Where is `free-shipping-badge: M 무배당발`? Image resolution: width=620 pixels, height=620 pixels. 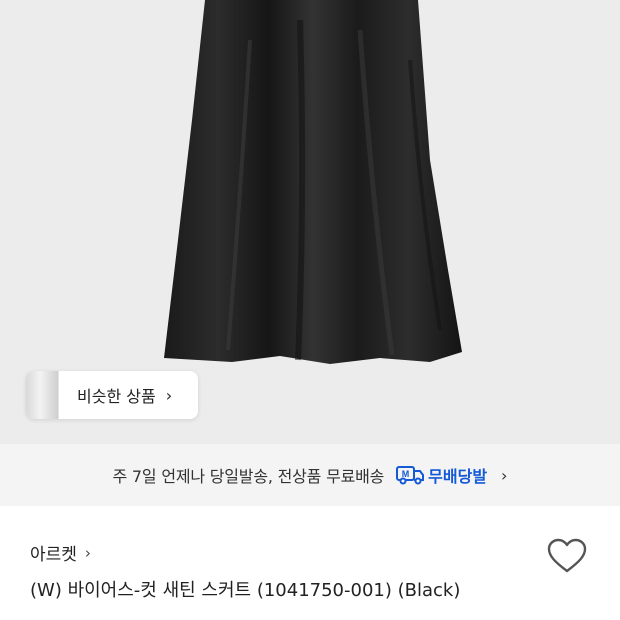 free-shipping-badge: M 무배당발 is located at coordinates (441, 475).